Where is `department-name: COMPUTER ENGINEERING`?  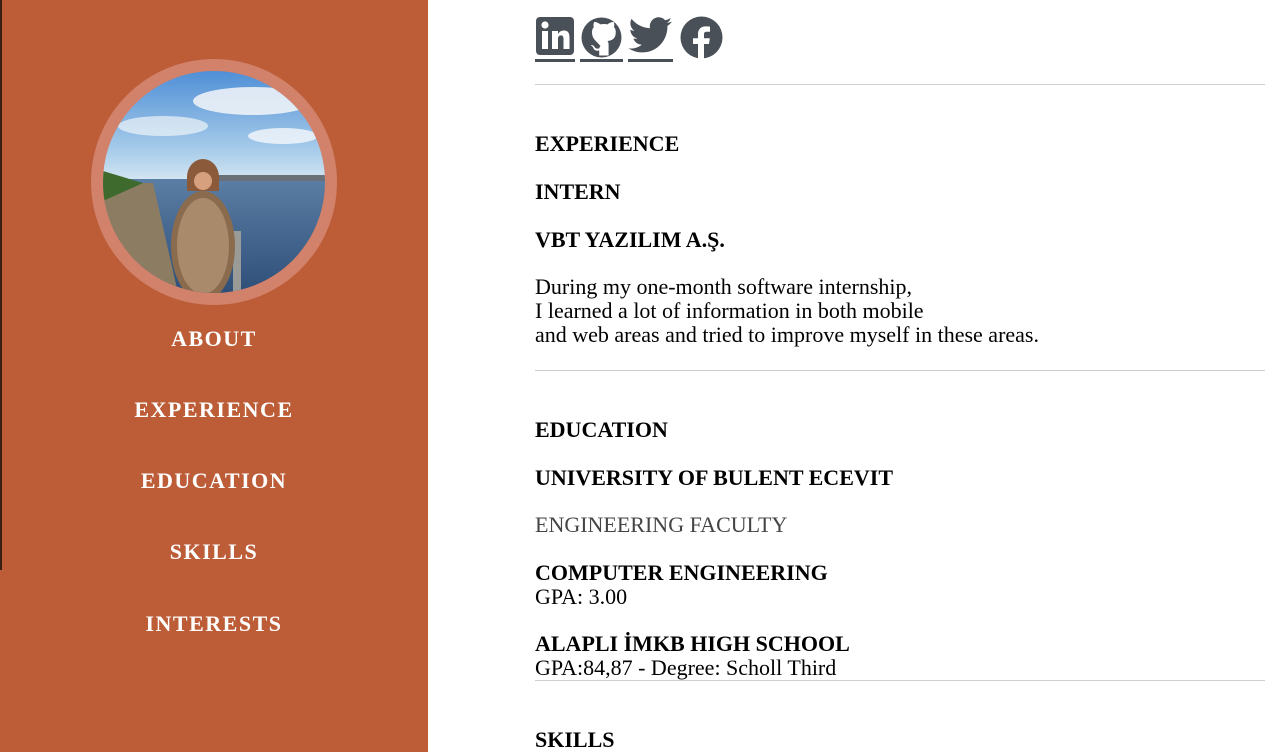
department-name: COMPUTER ENGINEERING is located at coordinates (681, 572).